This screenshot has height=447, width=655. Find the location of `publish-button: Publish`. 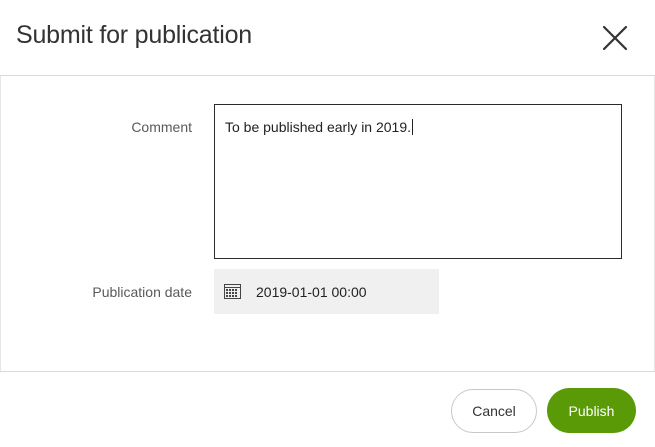

publish-button: Publish is located at coordinates (591, 410).